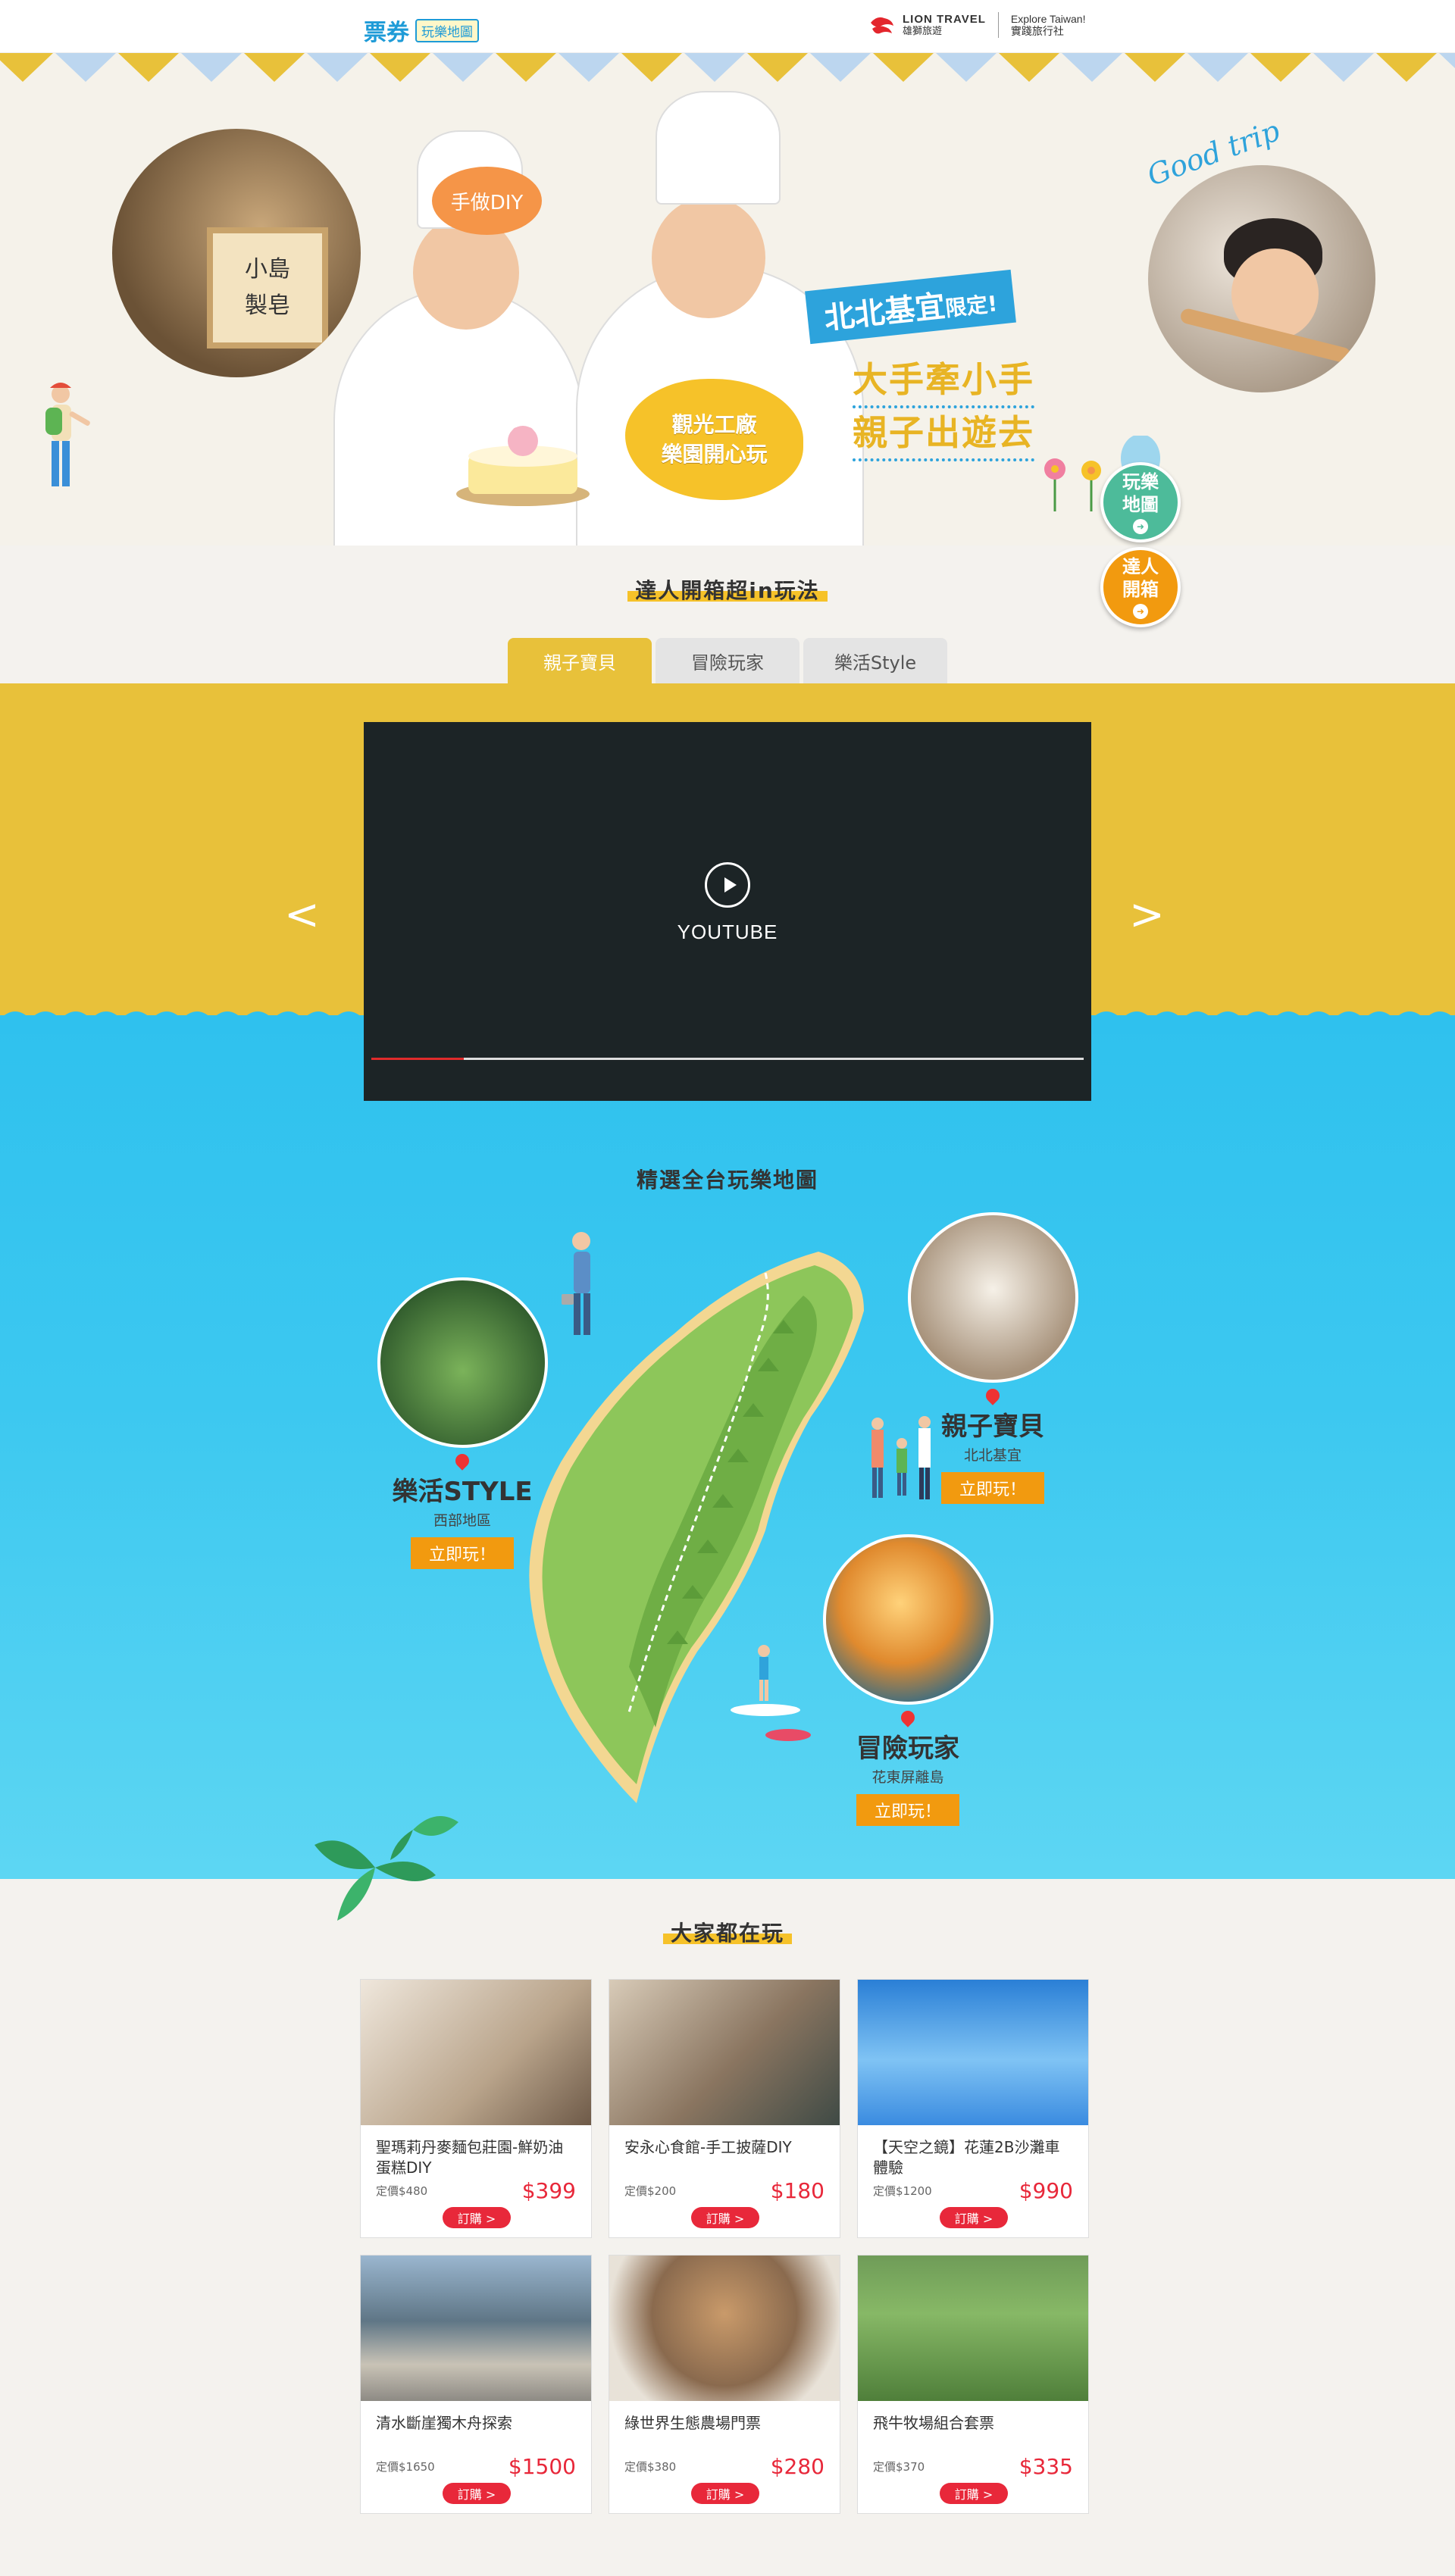 This screenshot has height=2576, width=1455. What do you see at coordinates (606, 318) in the screenshot?
I see `chef-family-photo` at bounding box center [606, 318].